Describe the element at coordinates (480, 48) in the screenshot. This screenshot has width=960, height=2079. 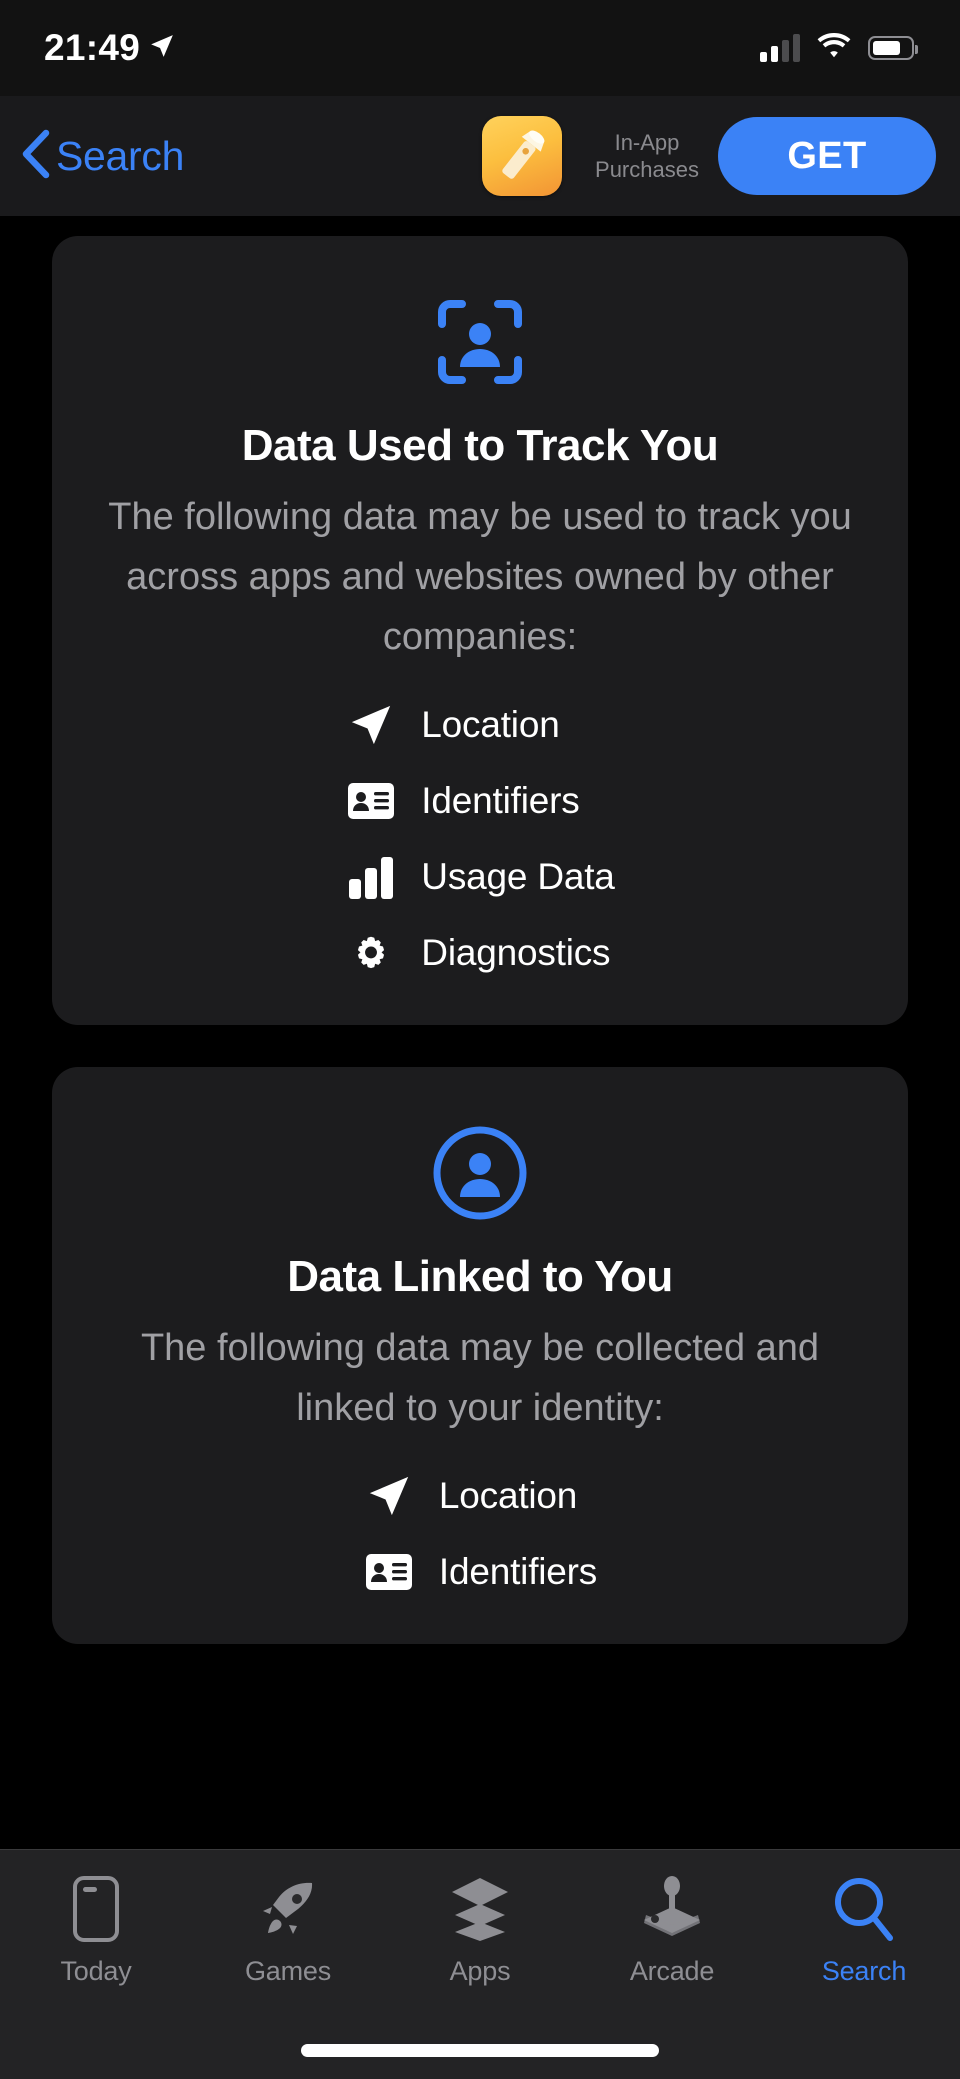
I see `status-bar: 21:49` at that location.